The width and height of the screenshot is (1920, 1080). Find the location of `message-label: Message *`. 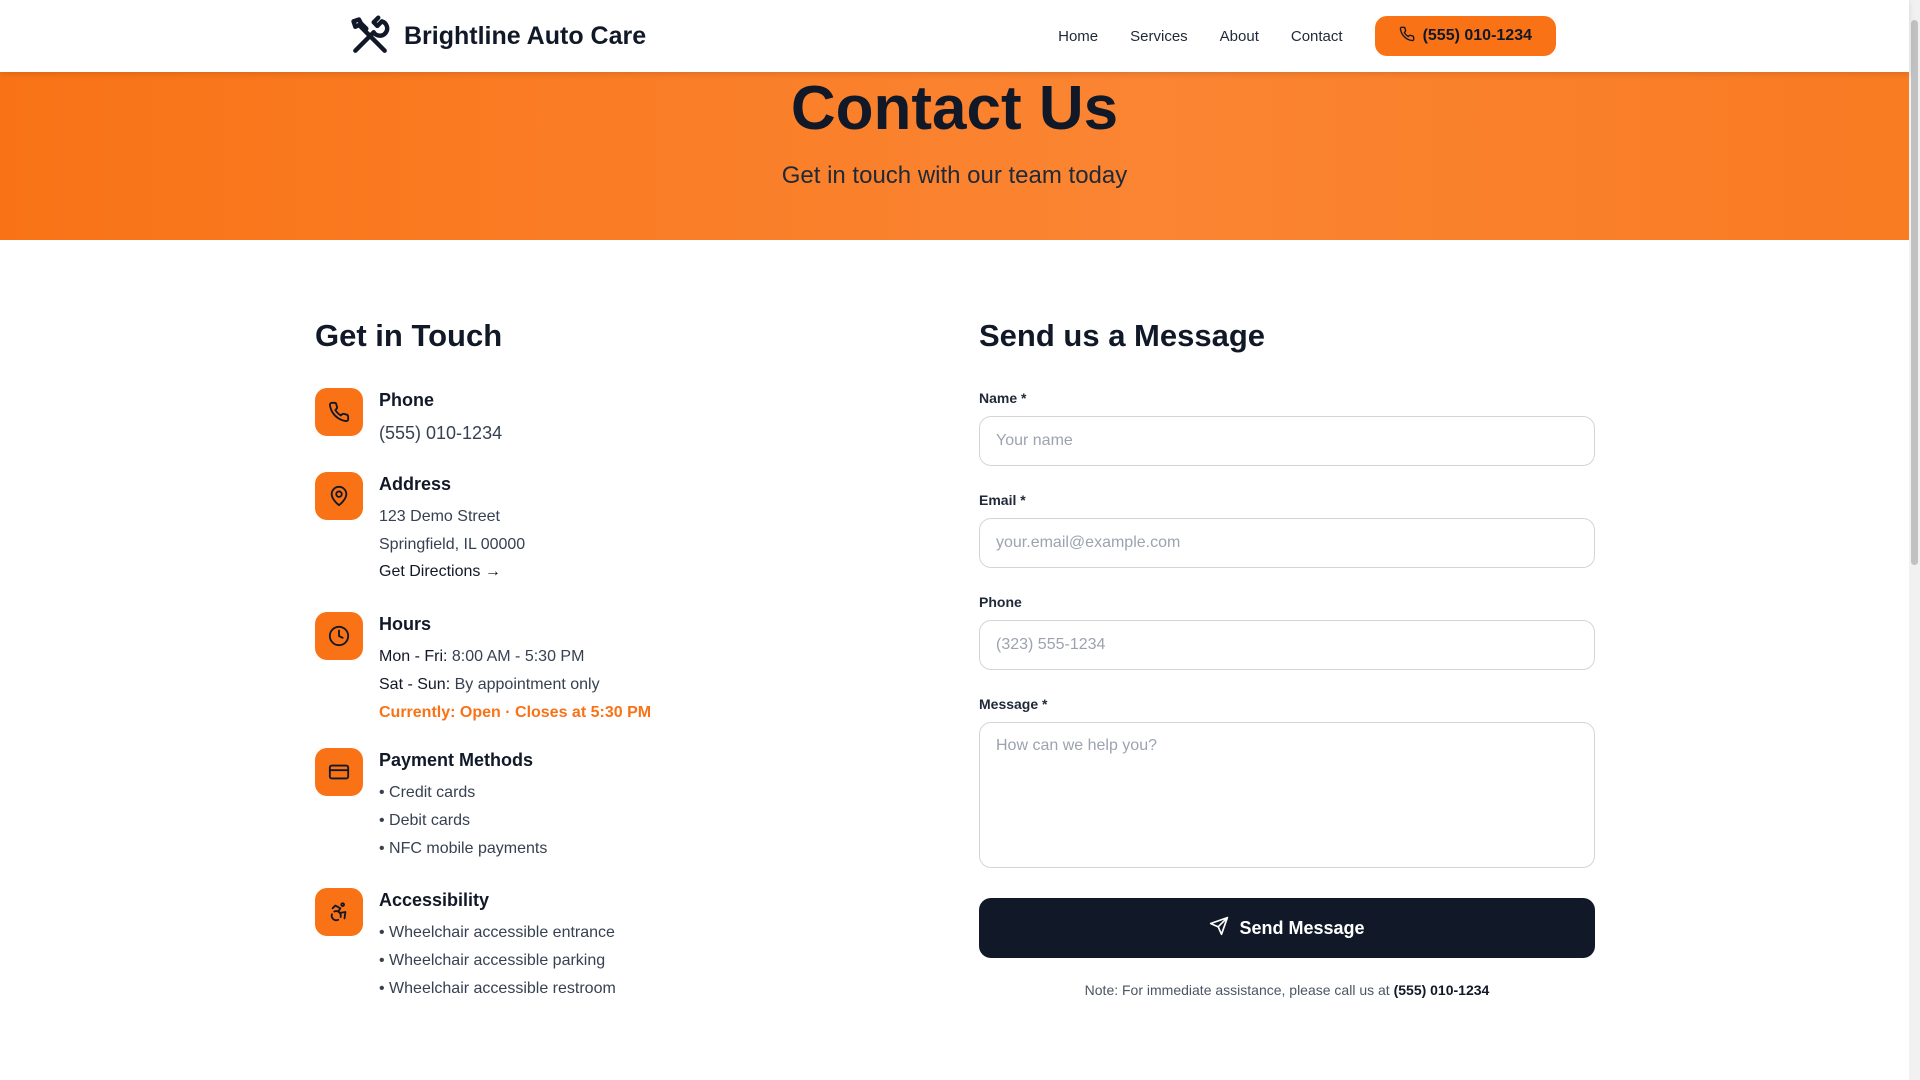

message-label: Message * is located at coordinates (1013, 704).